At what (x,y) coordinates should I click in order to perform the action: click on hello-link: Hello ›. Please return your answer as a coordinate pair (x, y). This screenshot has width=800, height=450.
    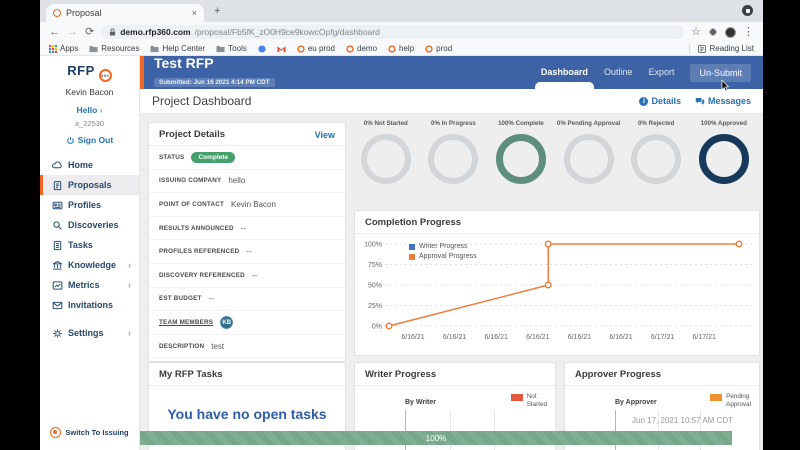
    Looking at the image, I should click on (89, 110).